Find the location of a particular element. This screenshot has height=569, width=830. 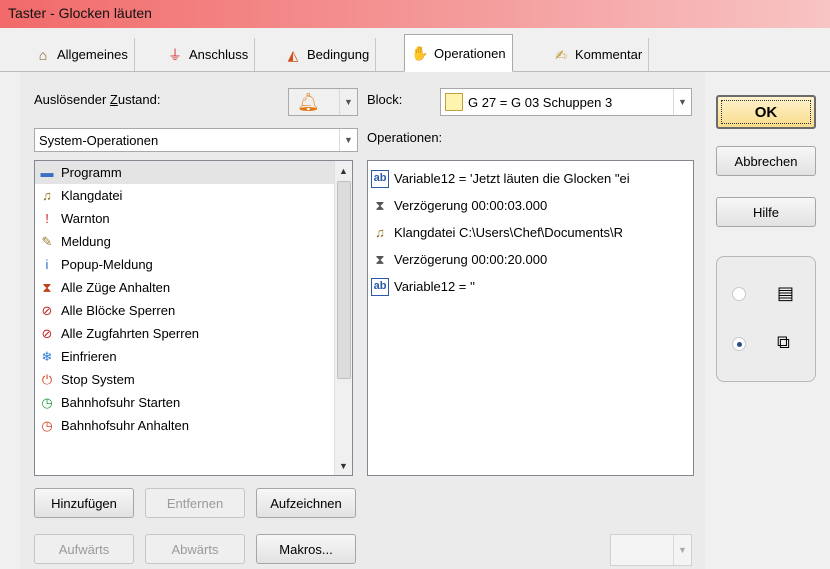

help-button: Hilfe is located at coordinates (766, 212).